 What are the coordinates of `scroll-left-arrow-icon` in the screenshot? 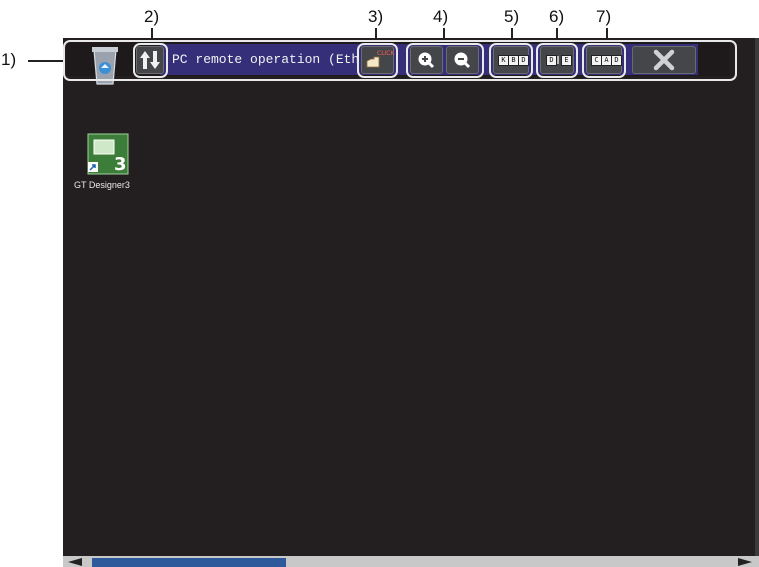 It's located at (76, 562).